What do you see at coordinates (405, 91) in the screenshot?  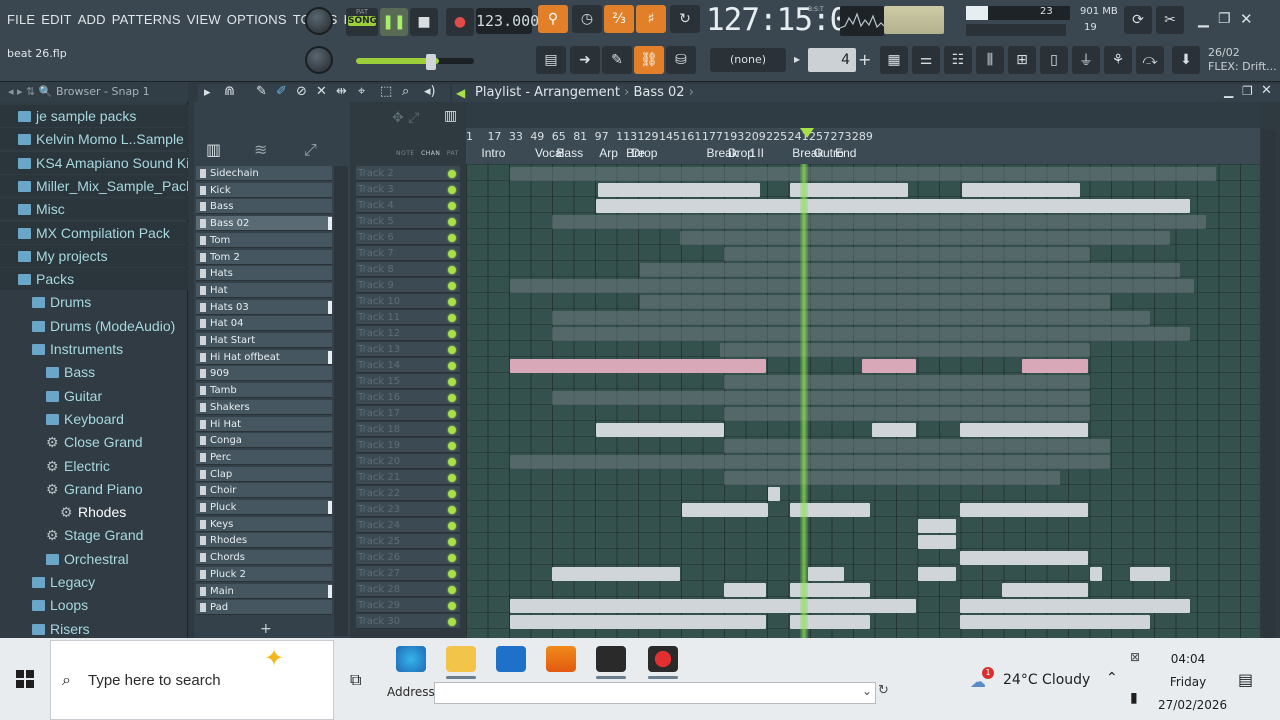 I see `zoom-tool-button: ⌕` at bounding box center [405, 91].